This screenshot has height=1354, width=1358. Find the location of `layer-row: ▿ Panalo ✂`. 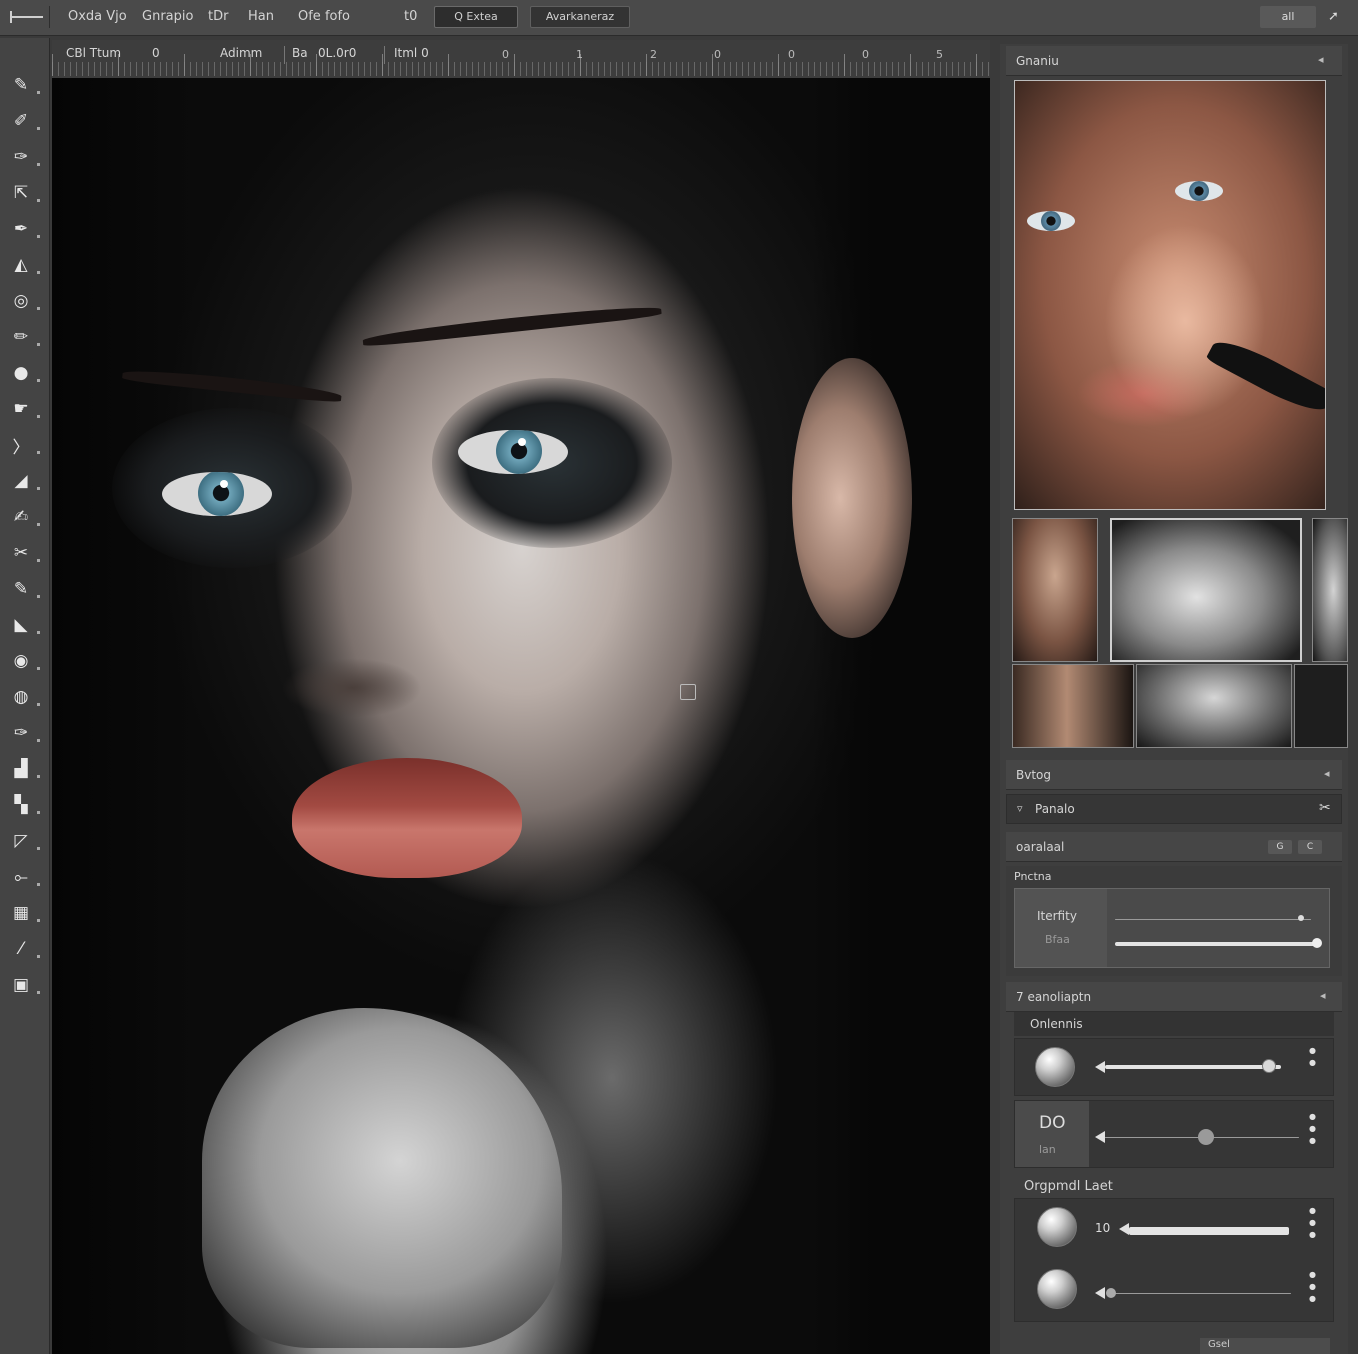

layer-row: ▿ Panalo ✂ is located at coordinates (1174, 809).